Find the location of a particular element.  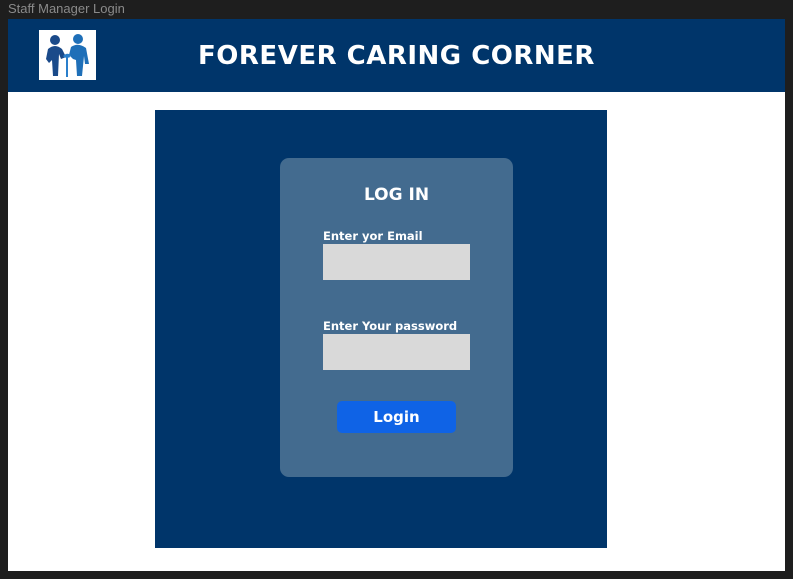

header-bar: FOREVER CARING CORNER is located at coordinates (396, 55).